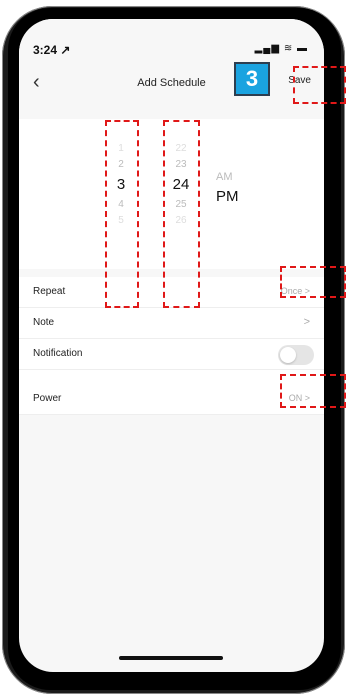  Describe the element at coordinates (227, 177) in the screenshot. I see `am-option: AM` at that location.